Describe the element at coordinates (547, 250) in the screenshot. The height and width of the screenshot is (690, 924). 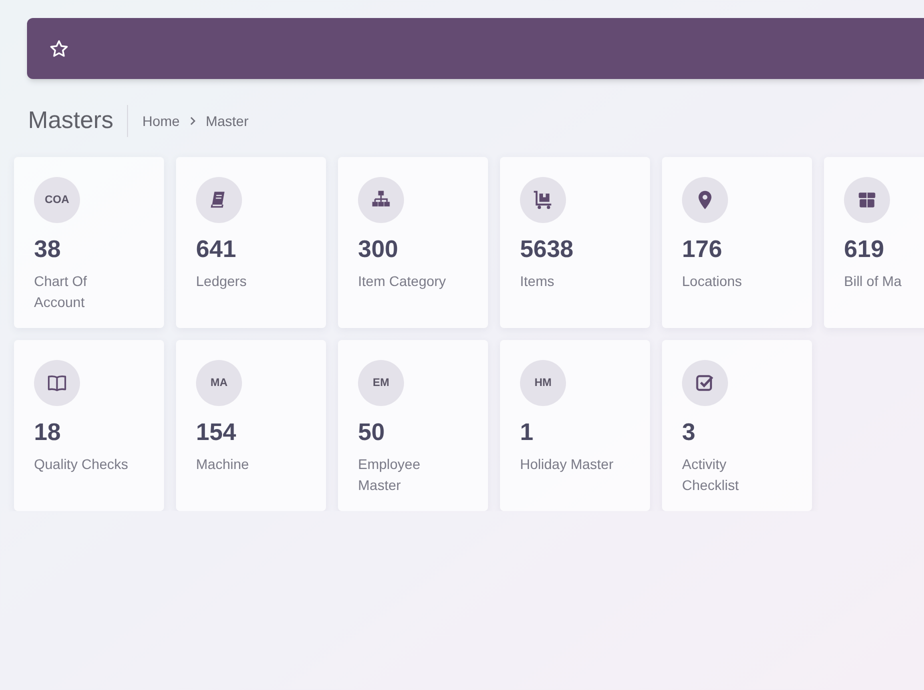
I see `count: 5638` at that location.